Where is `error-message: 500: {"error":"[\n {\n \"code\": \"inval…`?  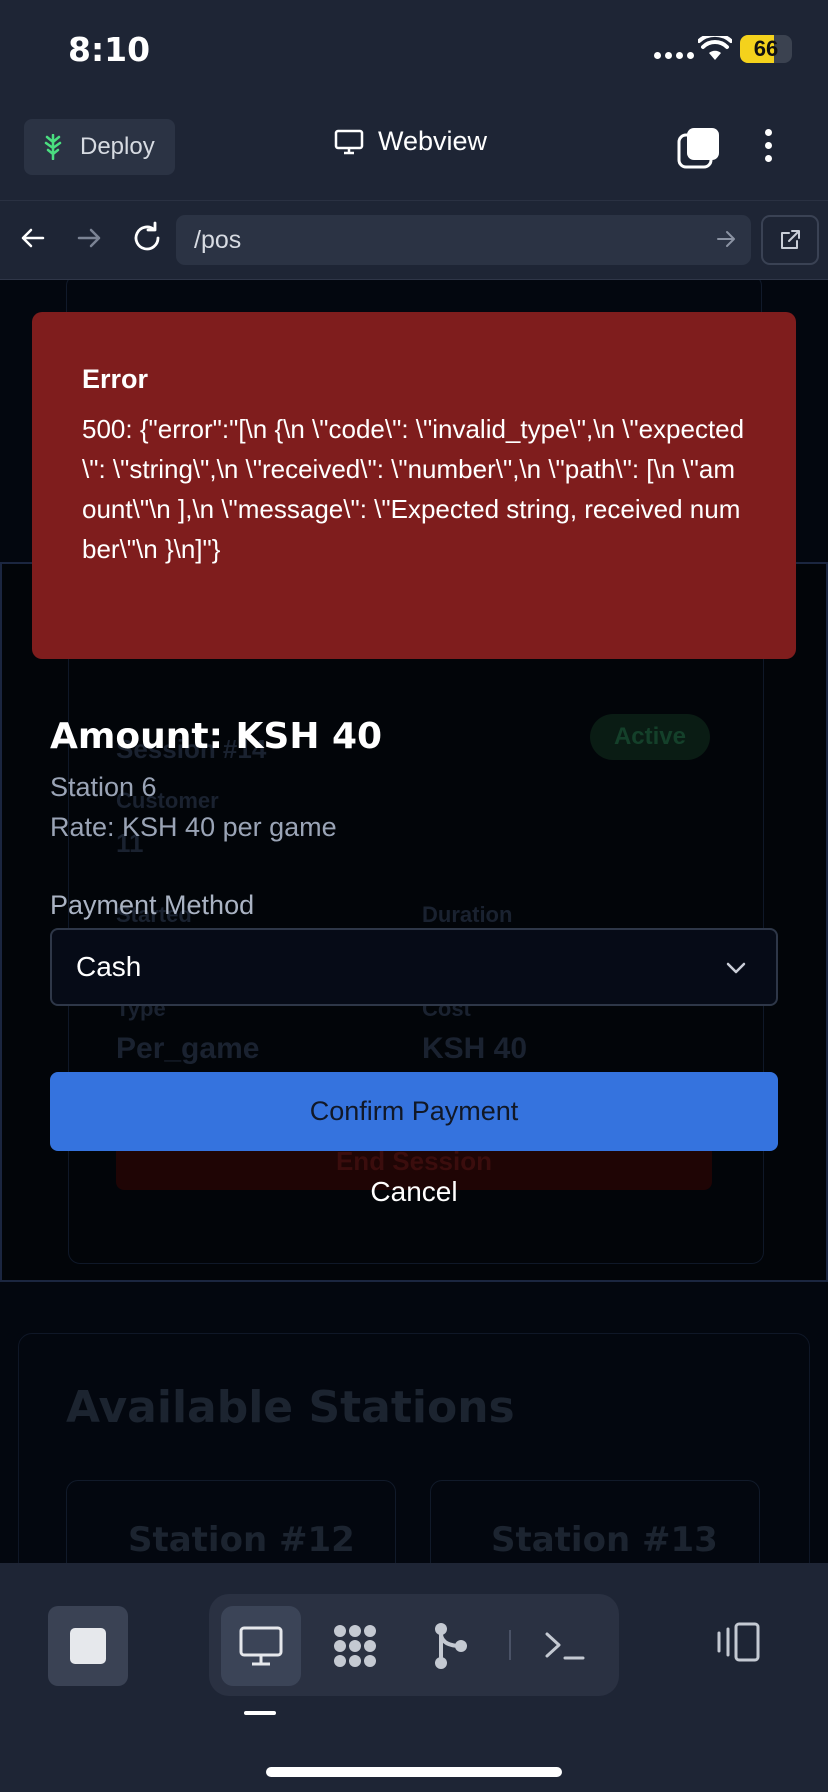 error-message: 500: {"error":"[\n {\n \"code\": \"inval… is located at coordinates (413, 489).